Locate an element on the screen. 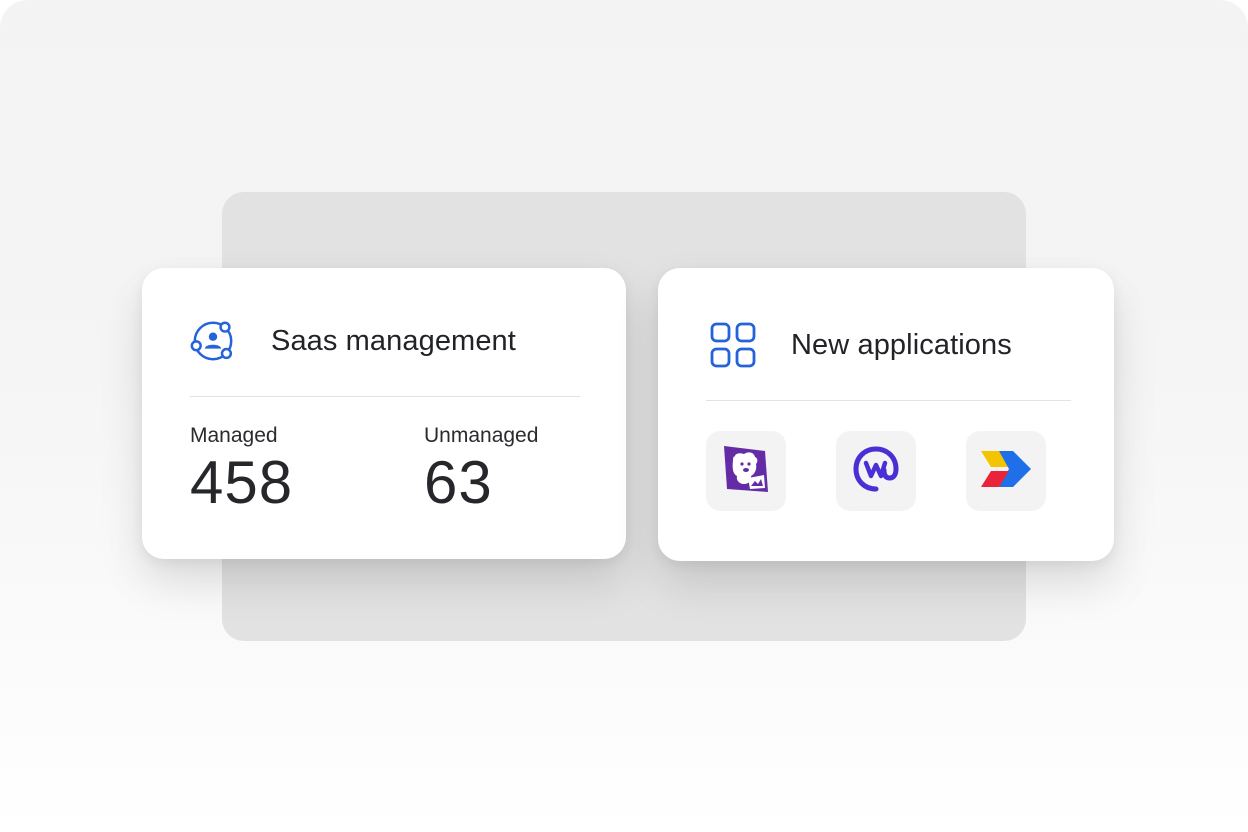 Image resolution: width=1248 pixels, height=832 pixels. app-tile-workplace is located at coordinates (876, 471).